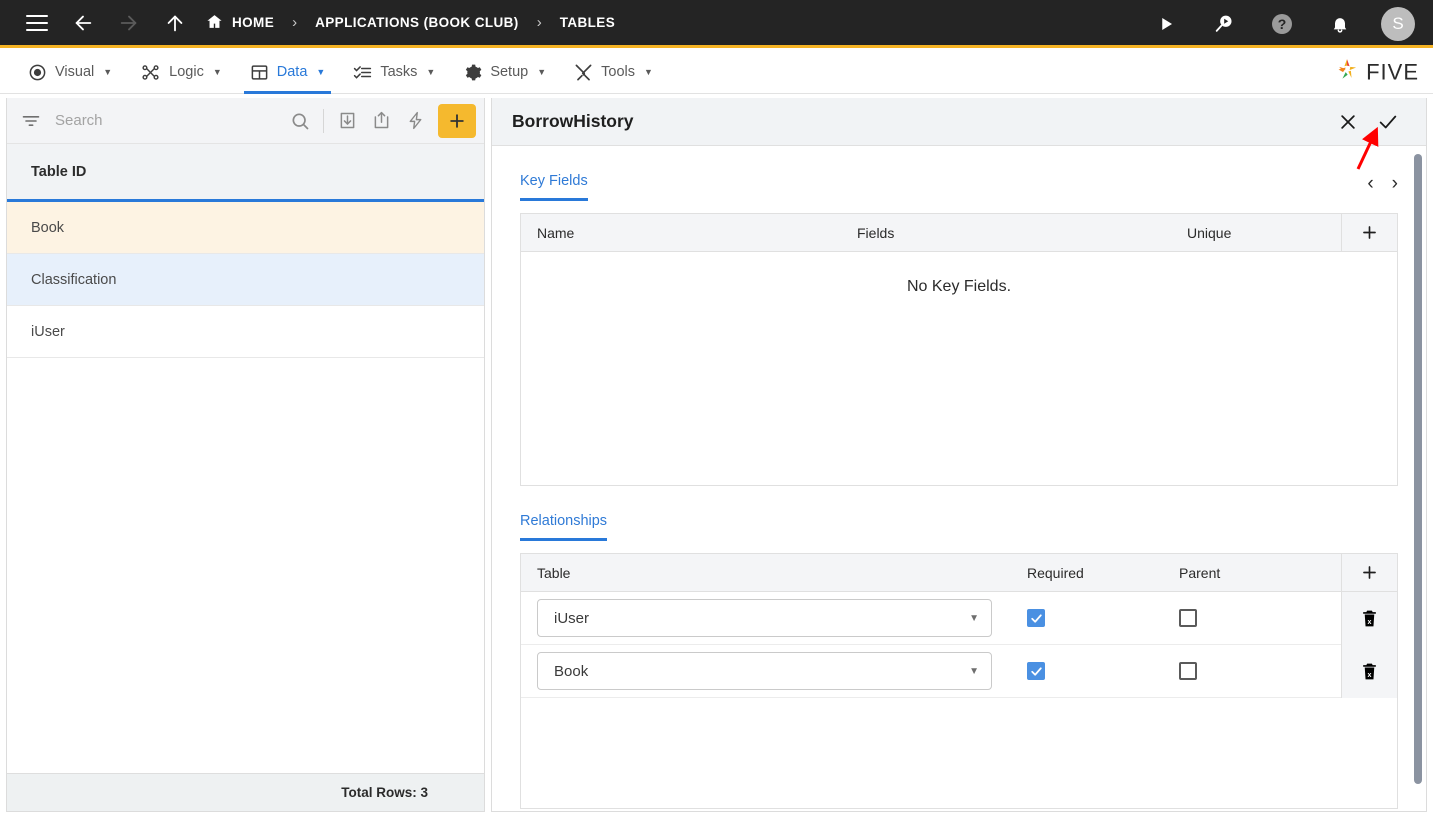  What do you see at coordinates (959, 513) in the screenshot?
I see `relationships-section-header: Relationships` at bounding box center [959, 513].